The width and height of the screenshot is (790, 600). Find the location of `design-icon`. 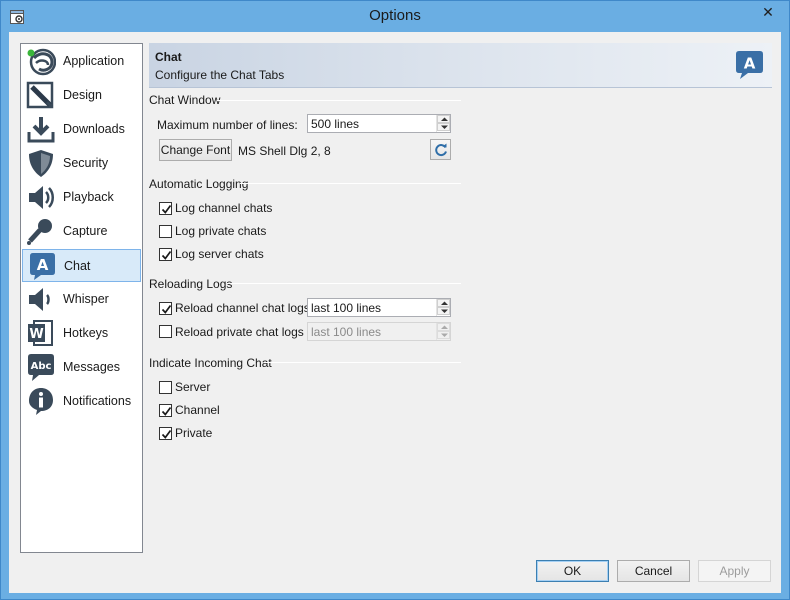

design-icon is located at coordinates (40, 95).